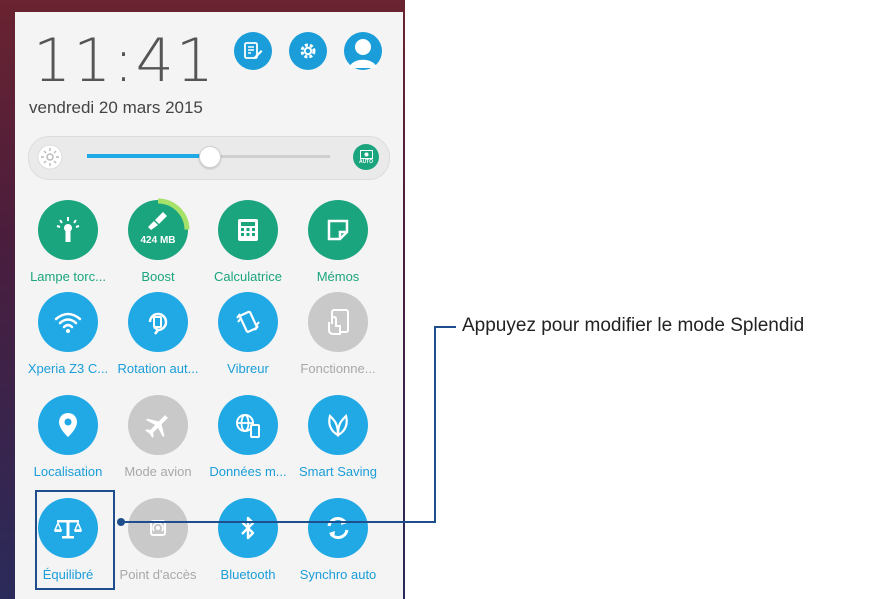 The image size is (878, 599). What do you see at coordinates (158, 574) in the screenshot?
I see `tile-label: Point d'accès` at bounding box center [158, 574].